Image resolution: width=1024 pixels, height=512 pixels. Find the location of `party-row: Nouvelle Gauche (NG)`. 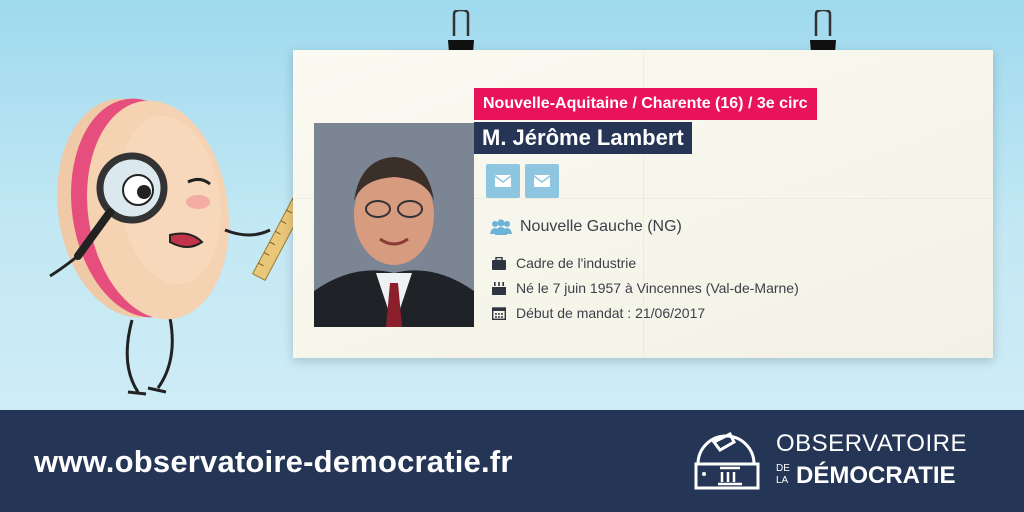

party-row: Nouvelle Gauche (NG) is located at coordinates (586, 227).